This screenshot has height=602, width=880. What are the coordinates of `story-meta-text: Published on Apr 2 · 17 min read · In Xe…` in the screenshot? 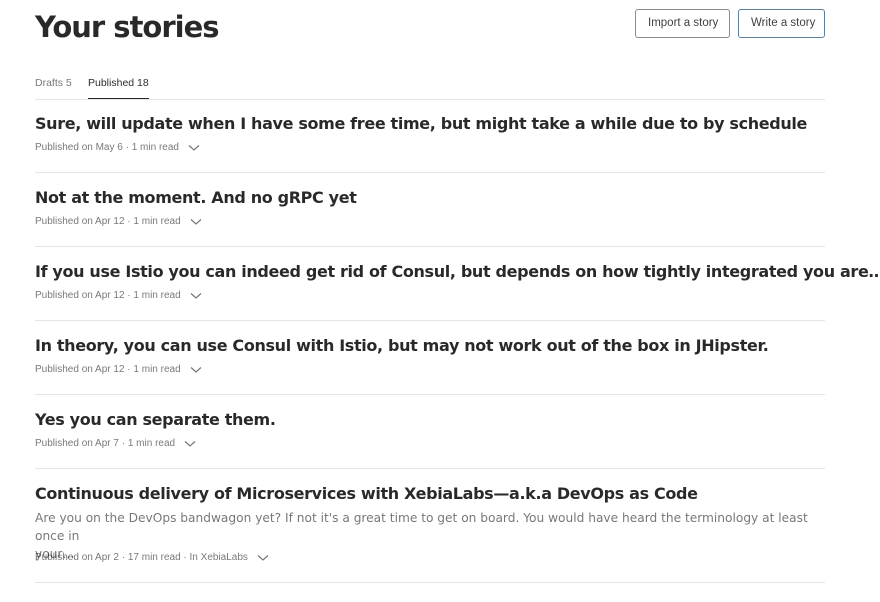 It's located at (141, 557).